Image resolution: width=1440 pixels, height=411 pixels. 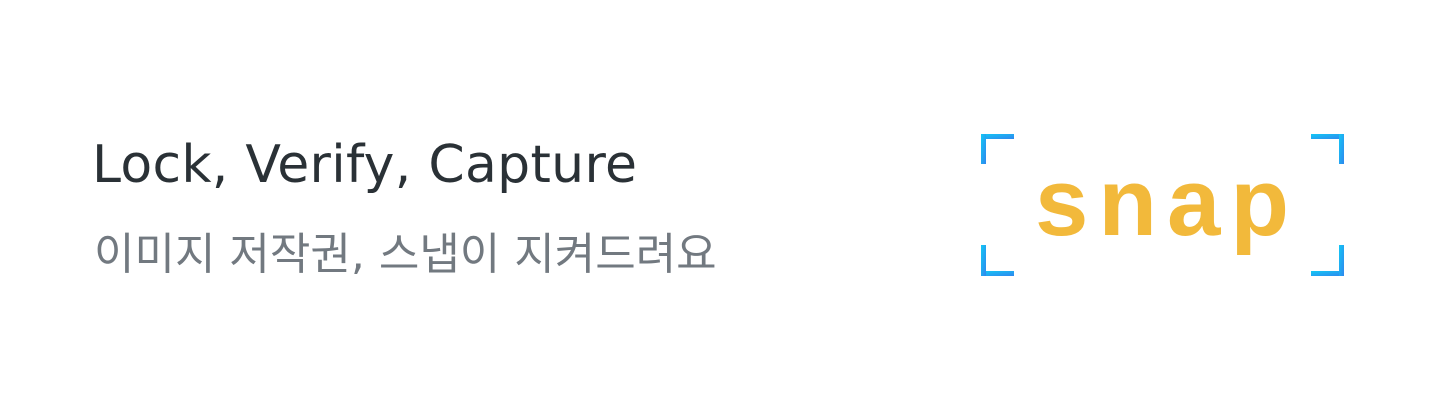 I want to click on headline: Lock, Verify, Capture, so click(x=365, y=165).